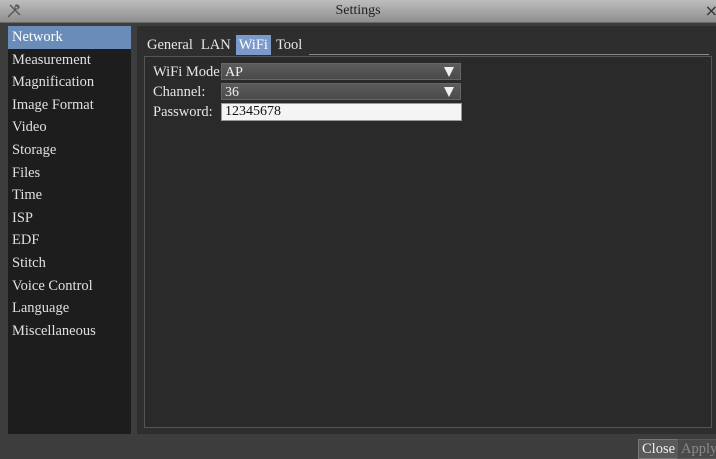 The height and width of the screenshot is (459, 716). What do you see at coordinates (659, 449) in the screenshot?
I see `close-button: Close` at bounding box center [659, 449].